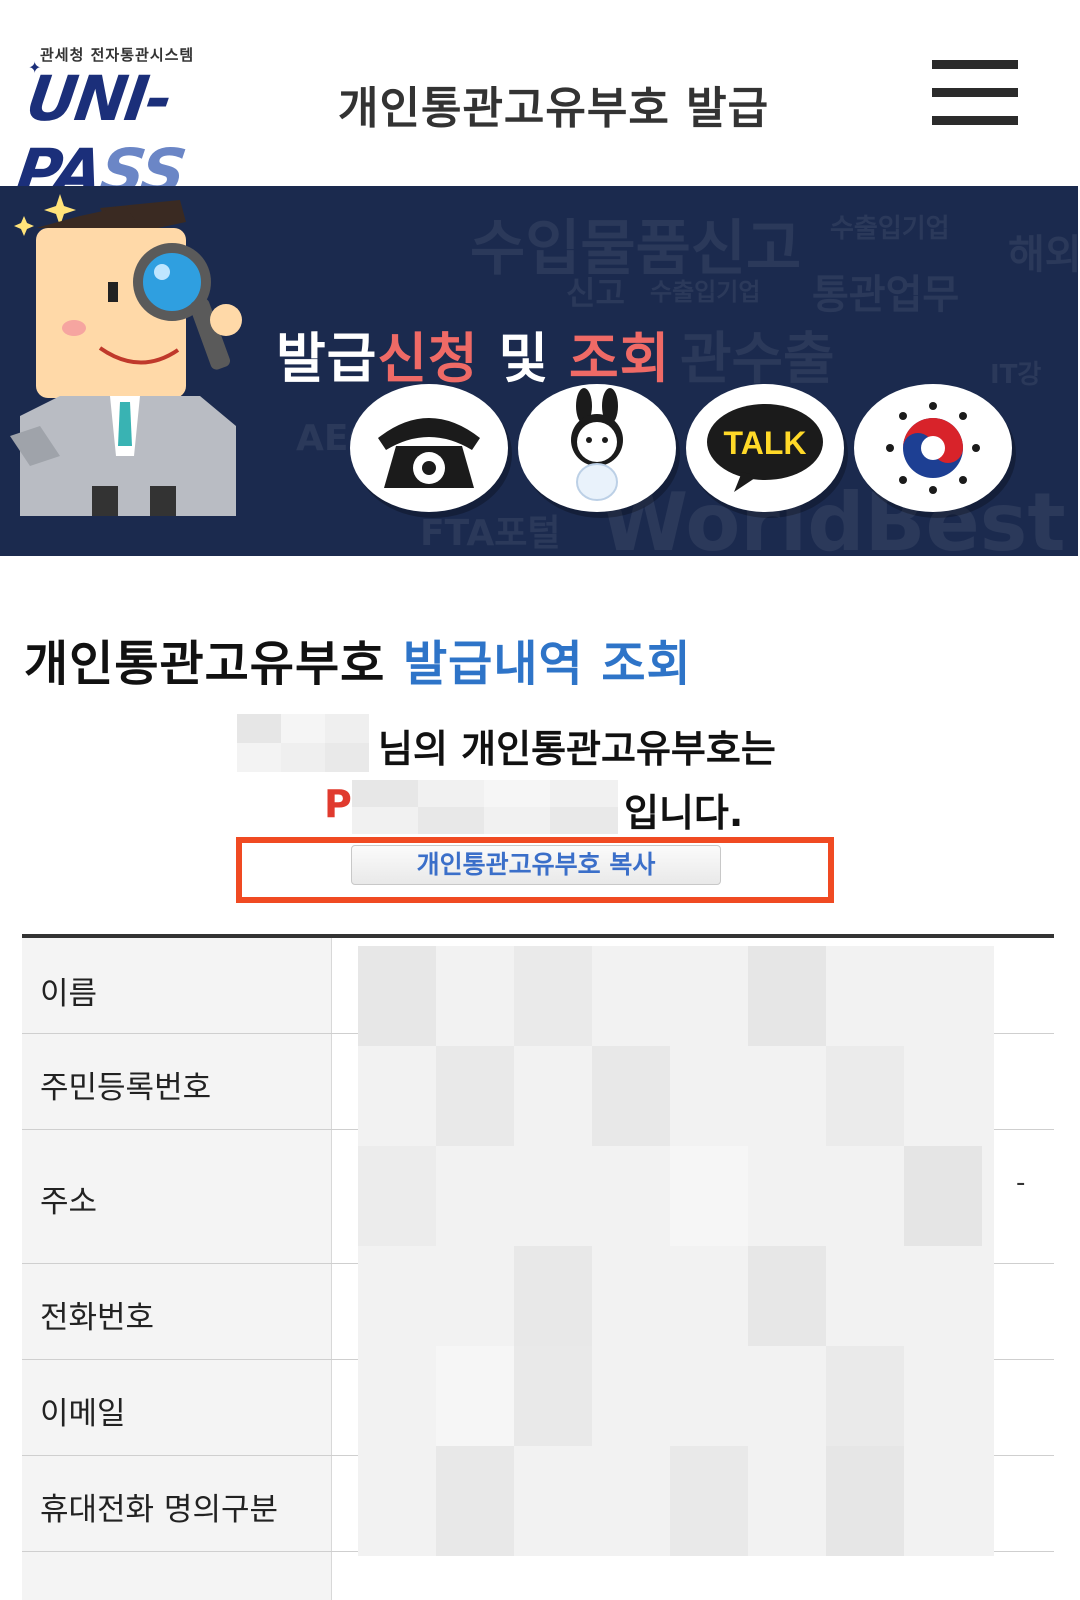  I want to click on row-label-phone: 전화번호, so click(97, 1318).